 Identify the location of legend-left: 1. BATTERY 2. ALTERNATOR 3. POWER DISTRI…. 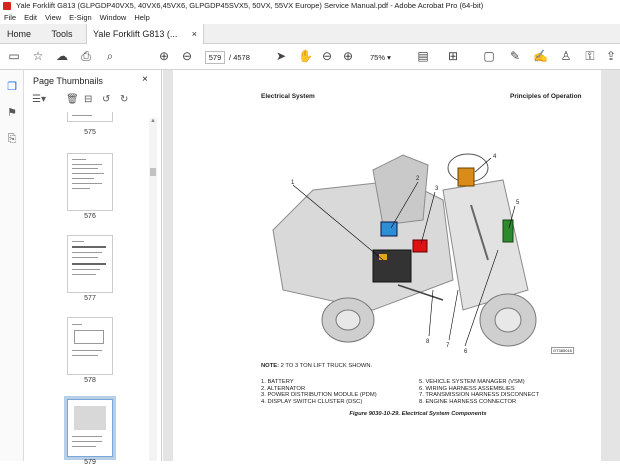
(319, 392).